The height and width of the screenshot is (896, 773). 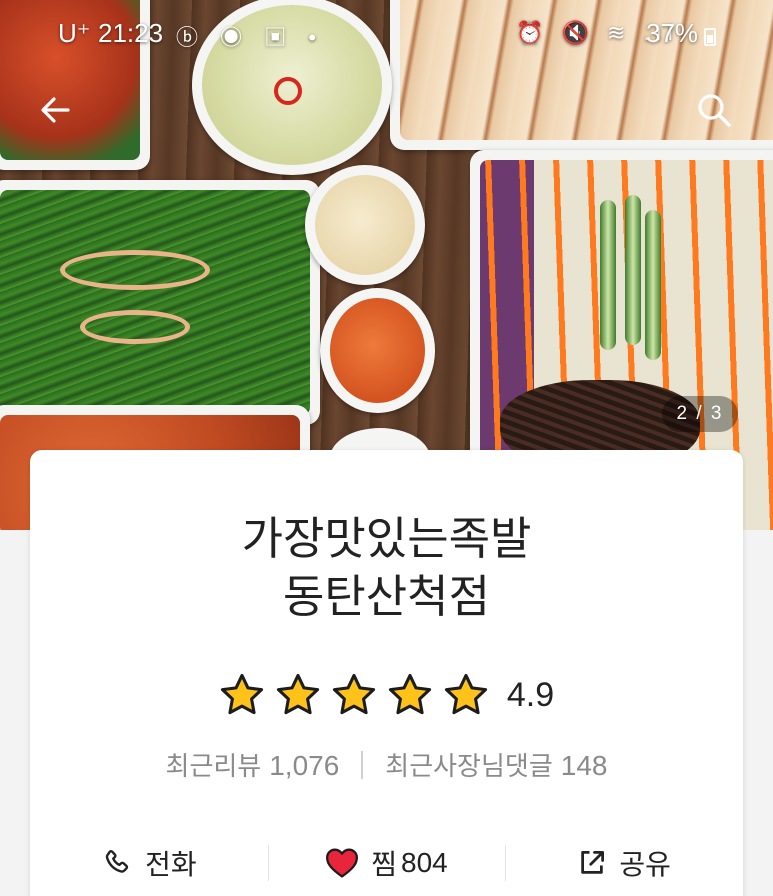 I want to click on arrow-left-icon, so click(x=55, y=110).